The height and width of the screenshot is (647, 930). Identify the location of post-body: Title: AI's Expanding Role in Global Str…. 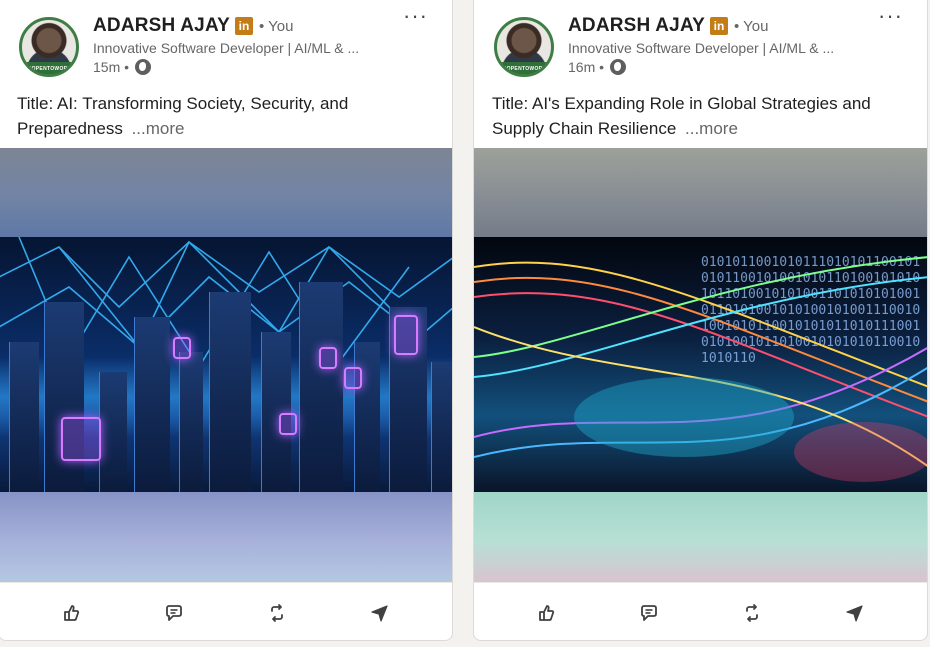
(681, 116).